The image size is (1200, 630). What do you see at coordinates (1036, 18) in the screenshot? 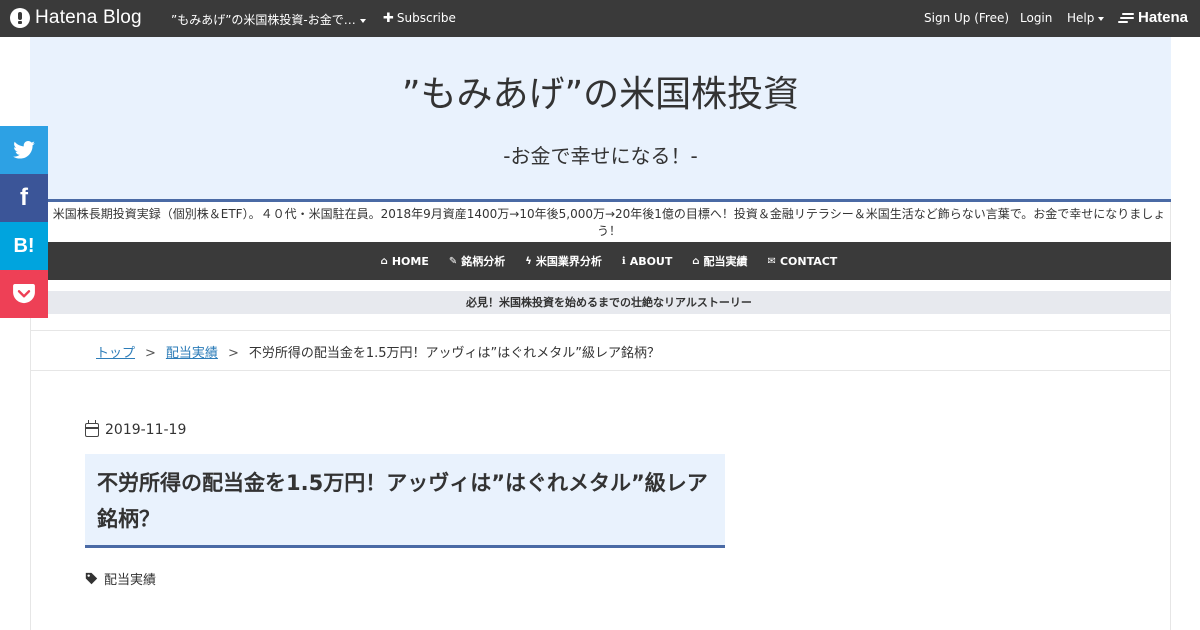
I see `login-link: Login` at bounding box center [1036, 18].